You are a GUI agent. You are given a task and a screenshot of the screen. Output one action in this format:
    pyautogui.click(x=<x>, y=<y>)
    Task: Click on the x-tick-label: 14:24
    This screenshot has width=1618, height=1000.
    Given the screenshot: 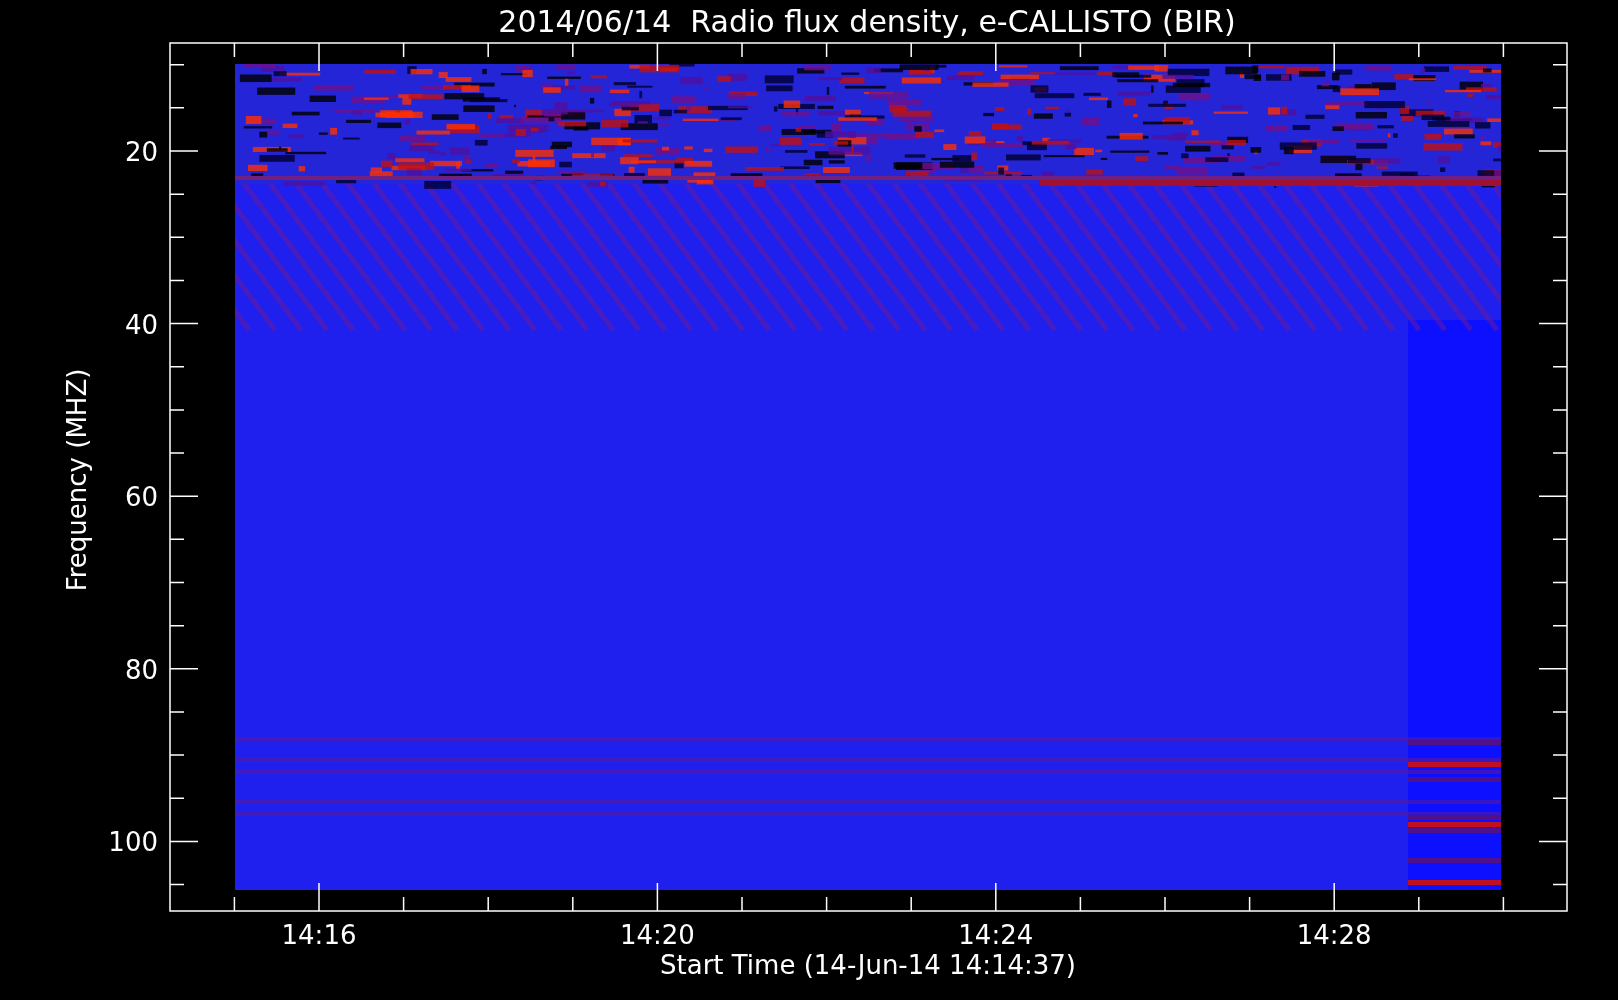 What is the action you would take?
    pyautogui.click(x=996, y=935)
    